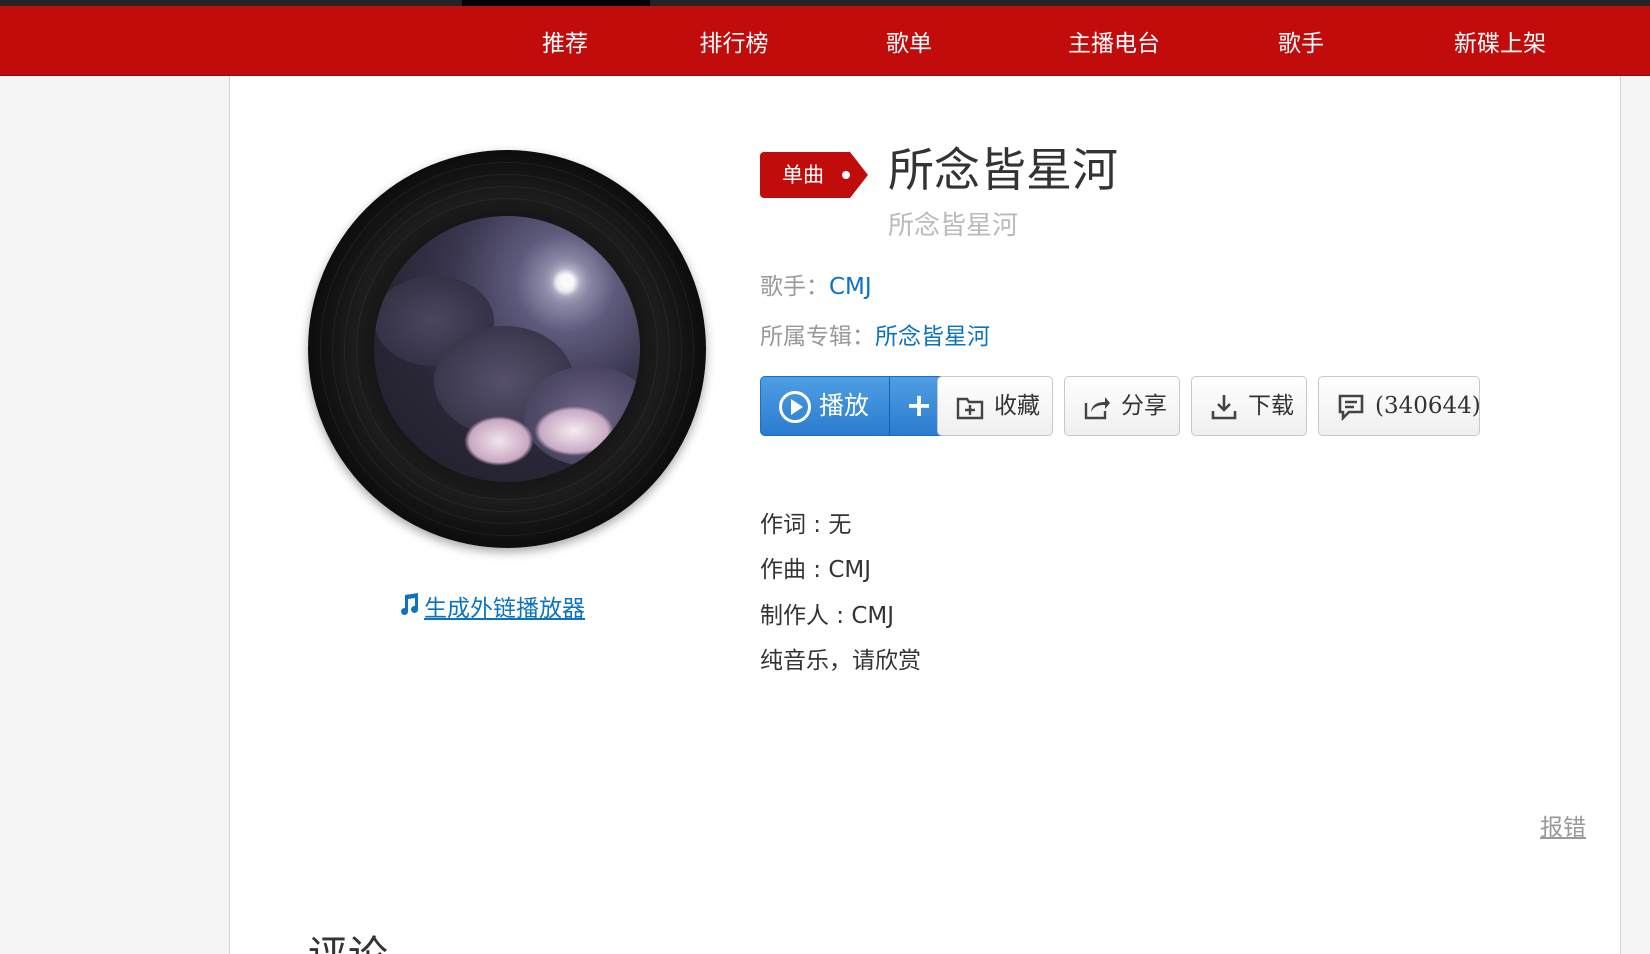 The width and height of the screenshot is (1650, 954). I want to click on lyric-line: 纯音乐，请欣赏, so click(840, 661).